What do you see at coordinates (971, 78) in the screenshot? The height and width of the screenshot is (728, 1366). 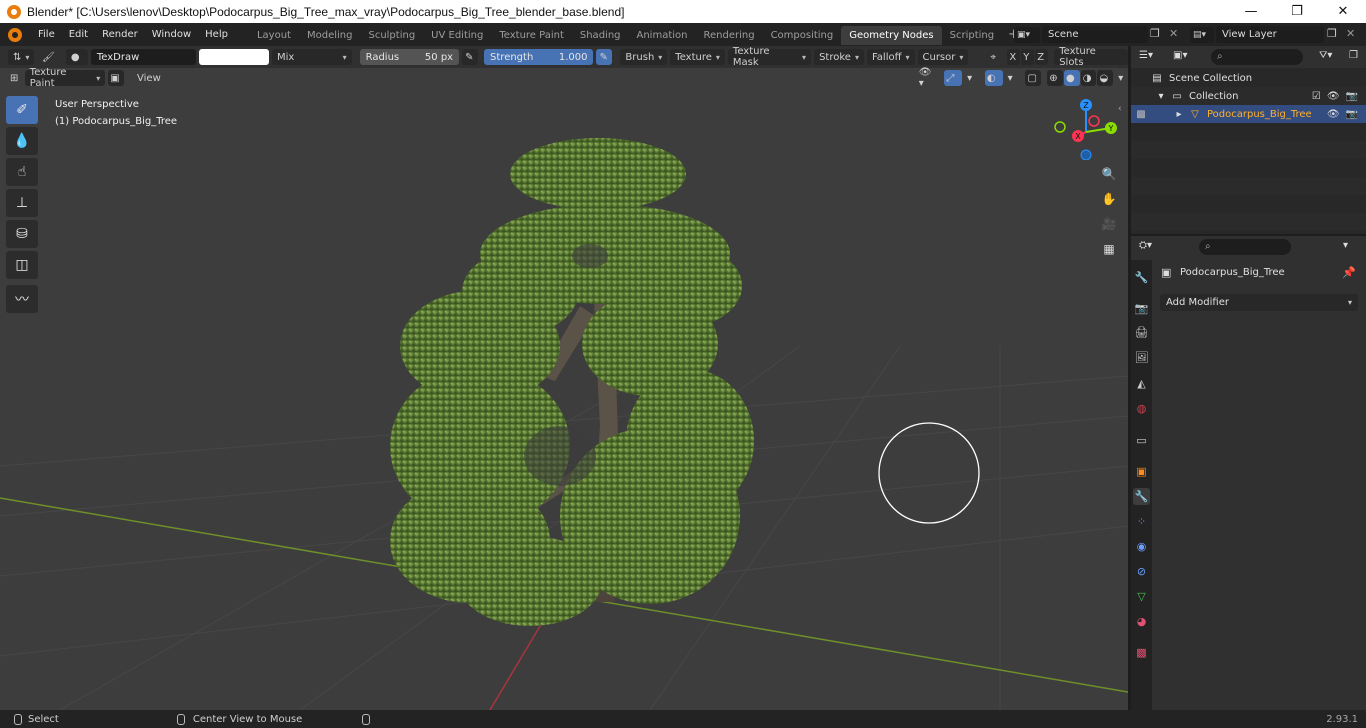 I see `gizmo-dropdown-icon: ▾` at bounding box center [971, 78].